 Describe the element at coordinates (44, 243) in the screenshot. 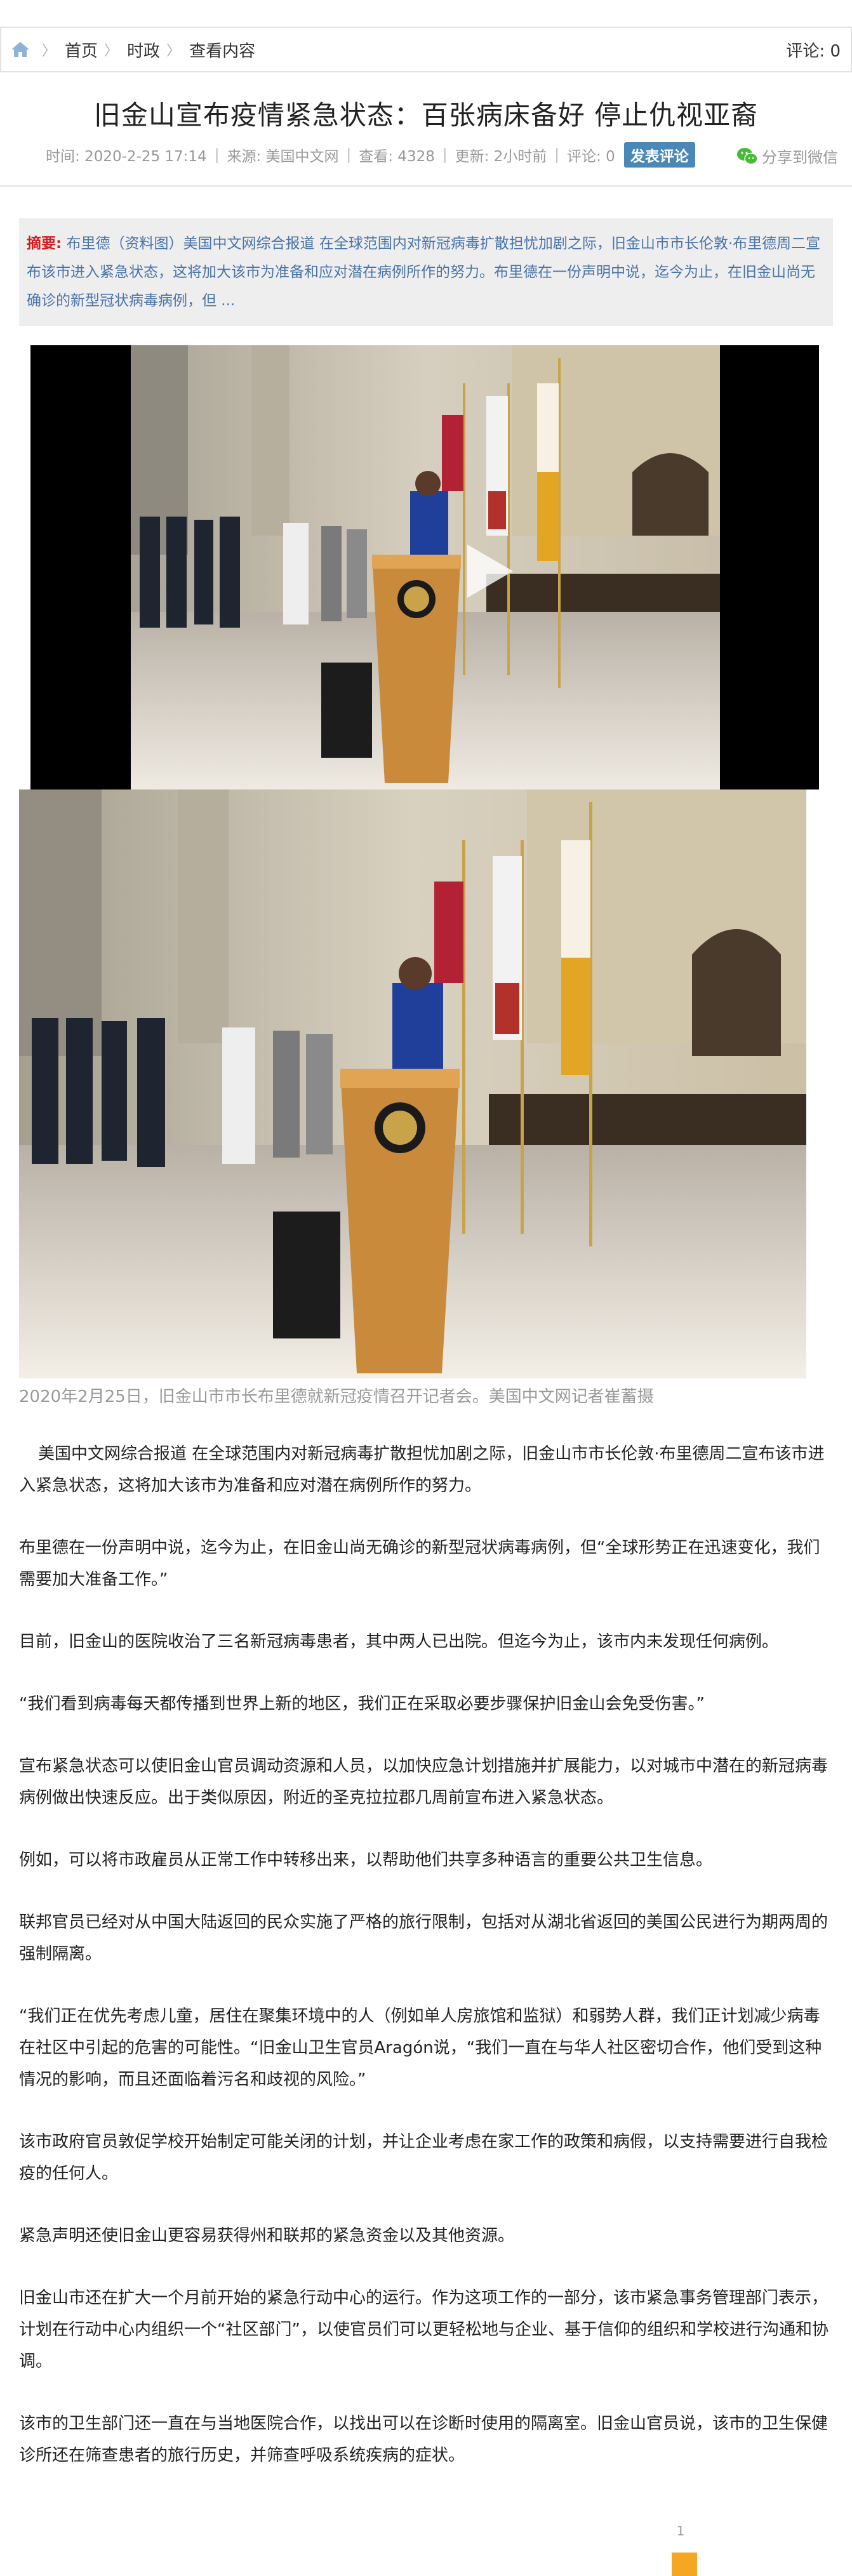

I see `abstract-label: 摘要:` at that location.